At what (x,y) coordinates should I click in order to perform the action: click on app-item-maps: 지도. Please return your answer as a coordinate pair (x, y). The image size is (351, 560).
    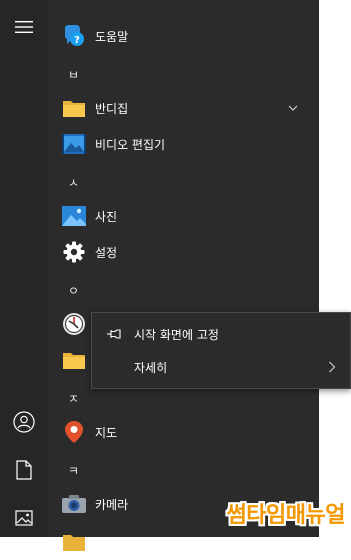
    Looking at the image, I should click on (183, 432).